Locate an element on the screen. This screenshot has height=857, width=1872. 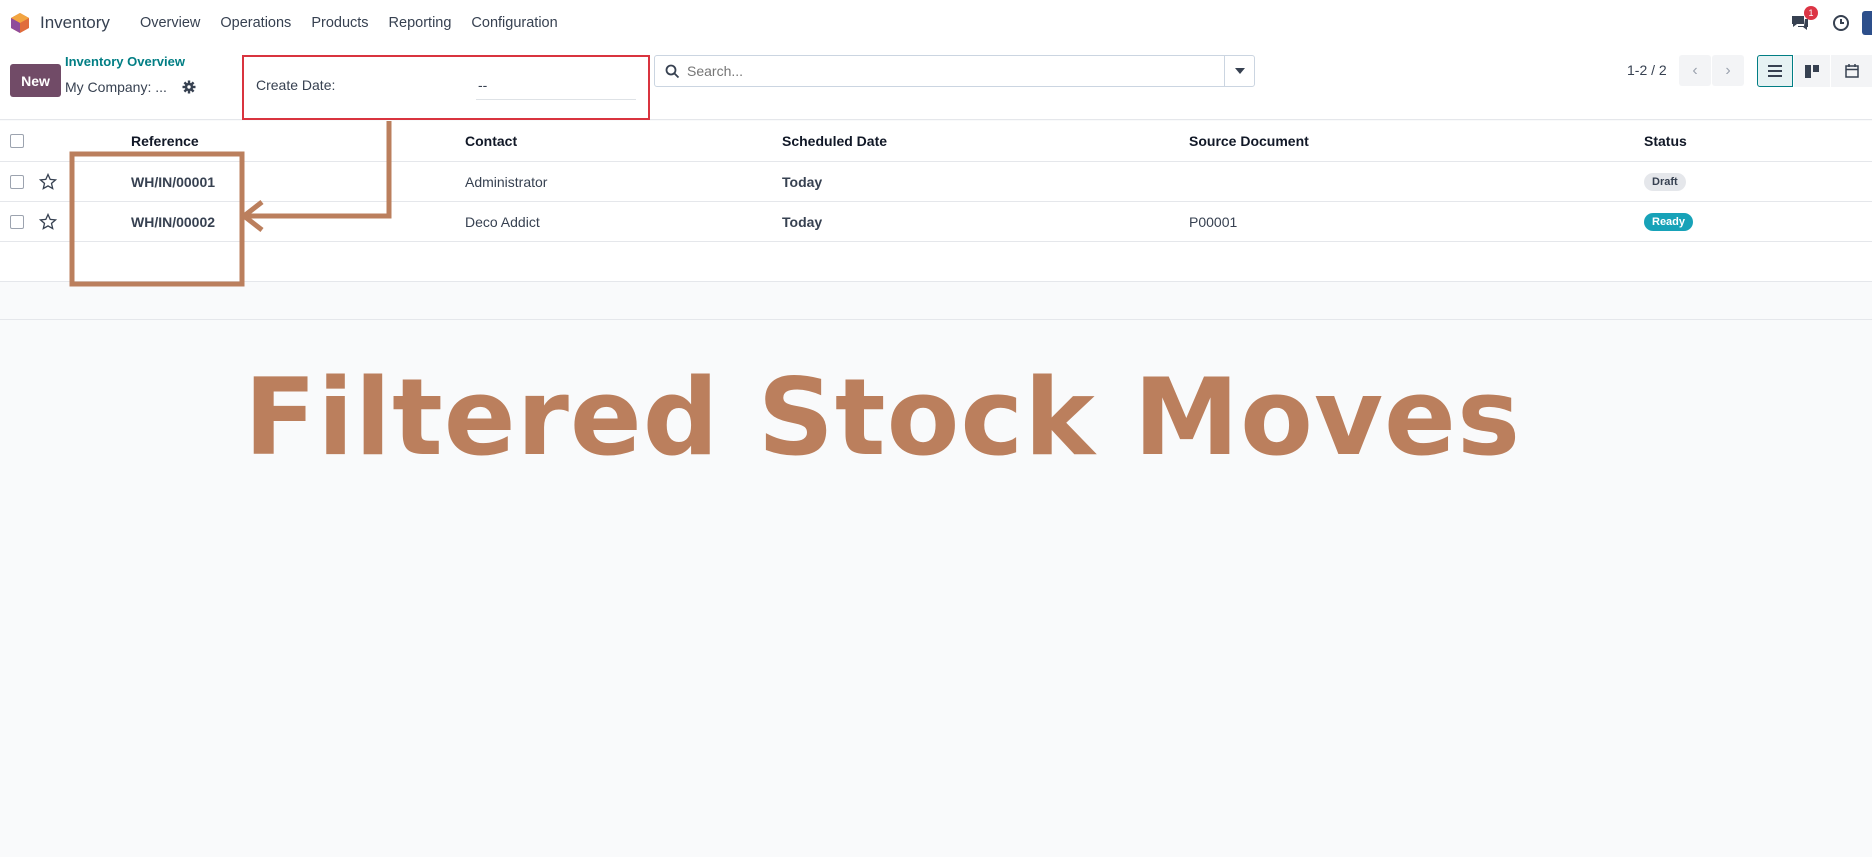
pager-value: 1-2 / 2 is located at coordinates (1647, 70).